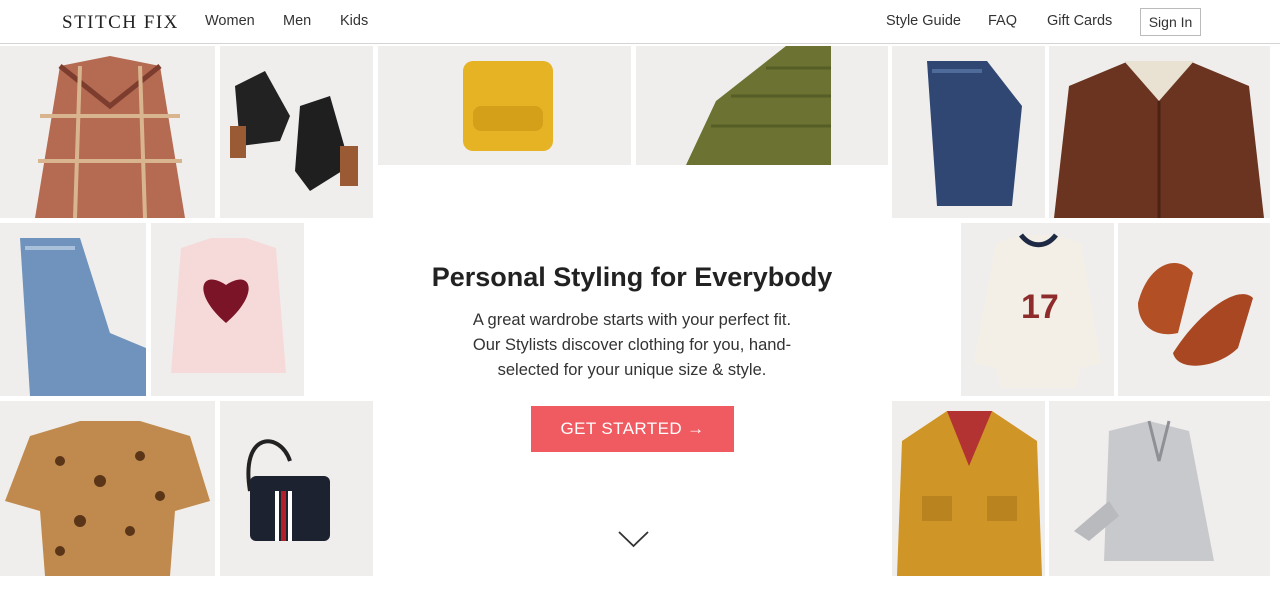  What do you see at coordinates (1159, 488) in the screenshot?
I see `tile-grey-button-shirt` at bounding box center [1159, 488].